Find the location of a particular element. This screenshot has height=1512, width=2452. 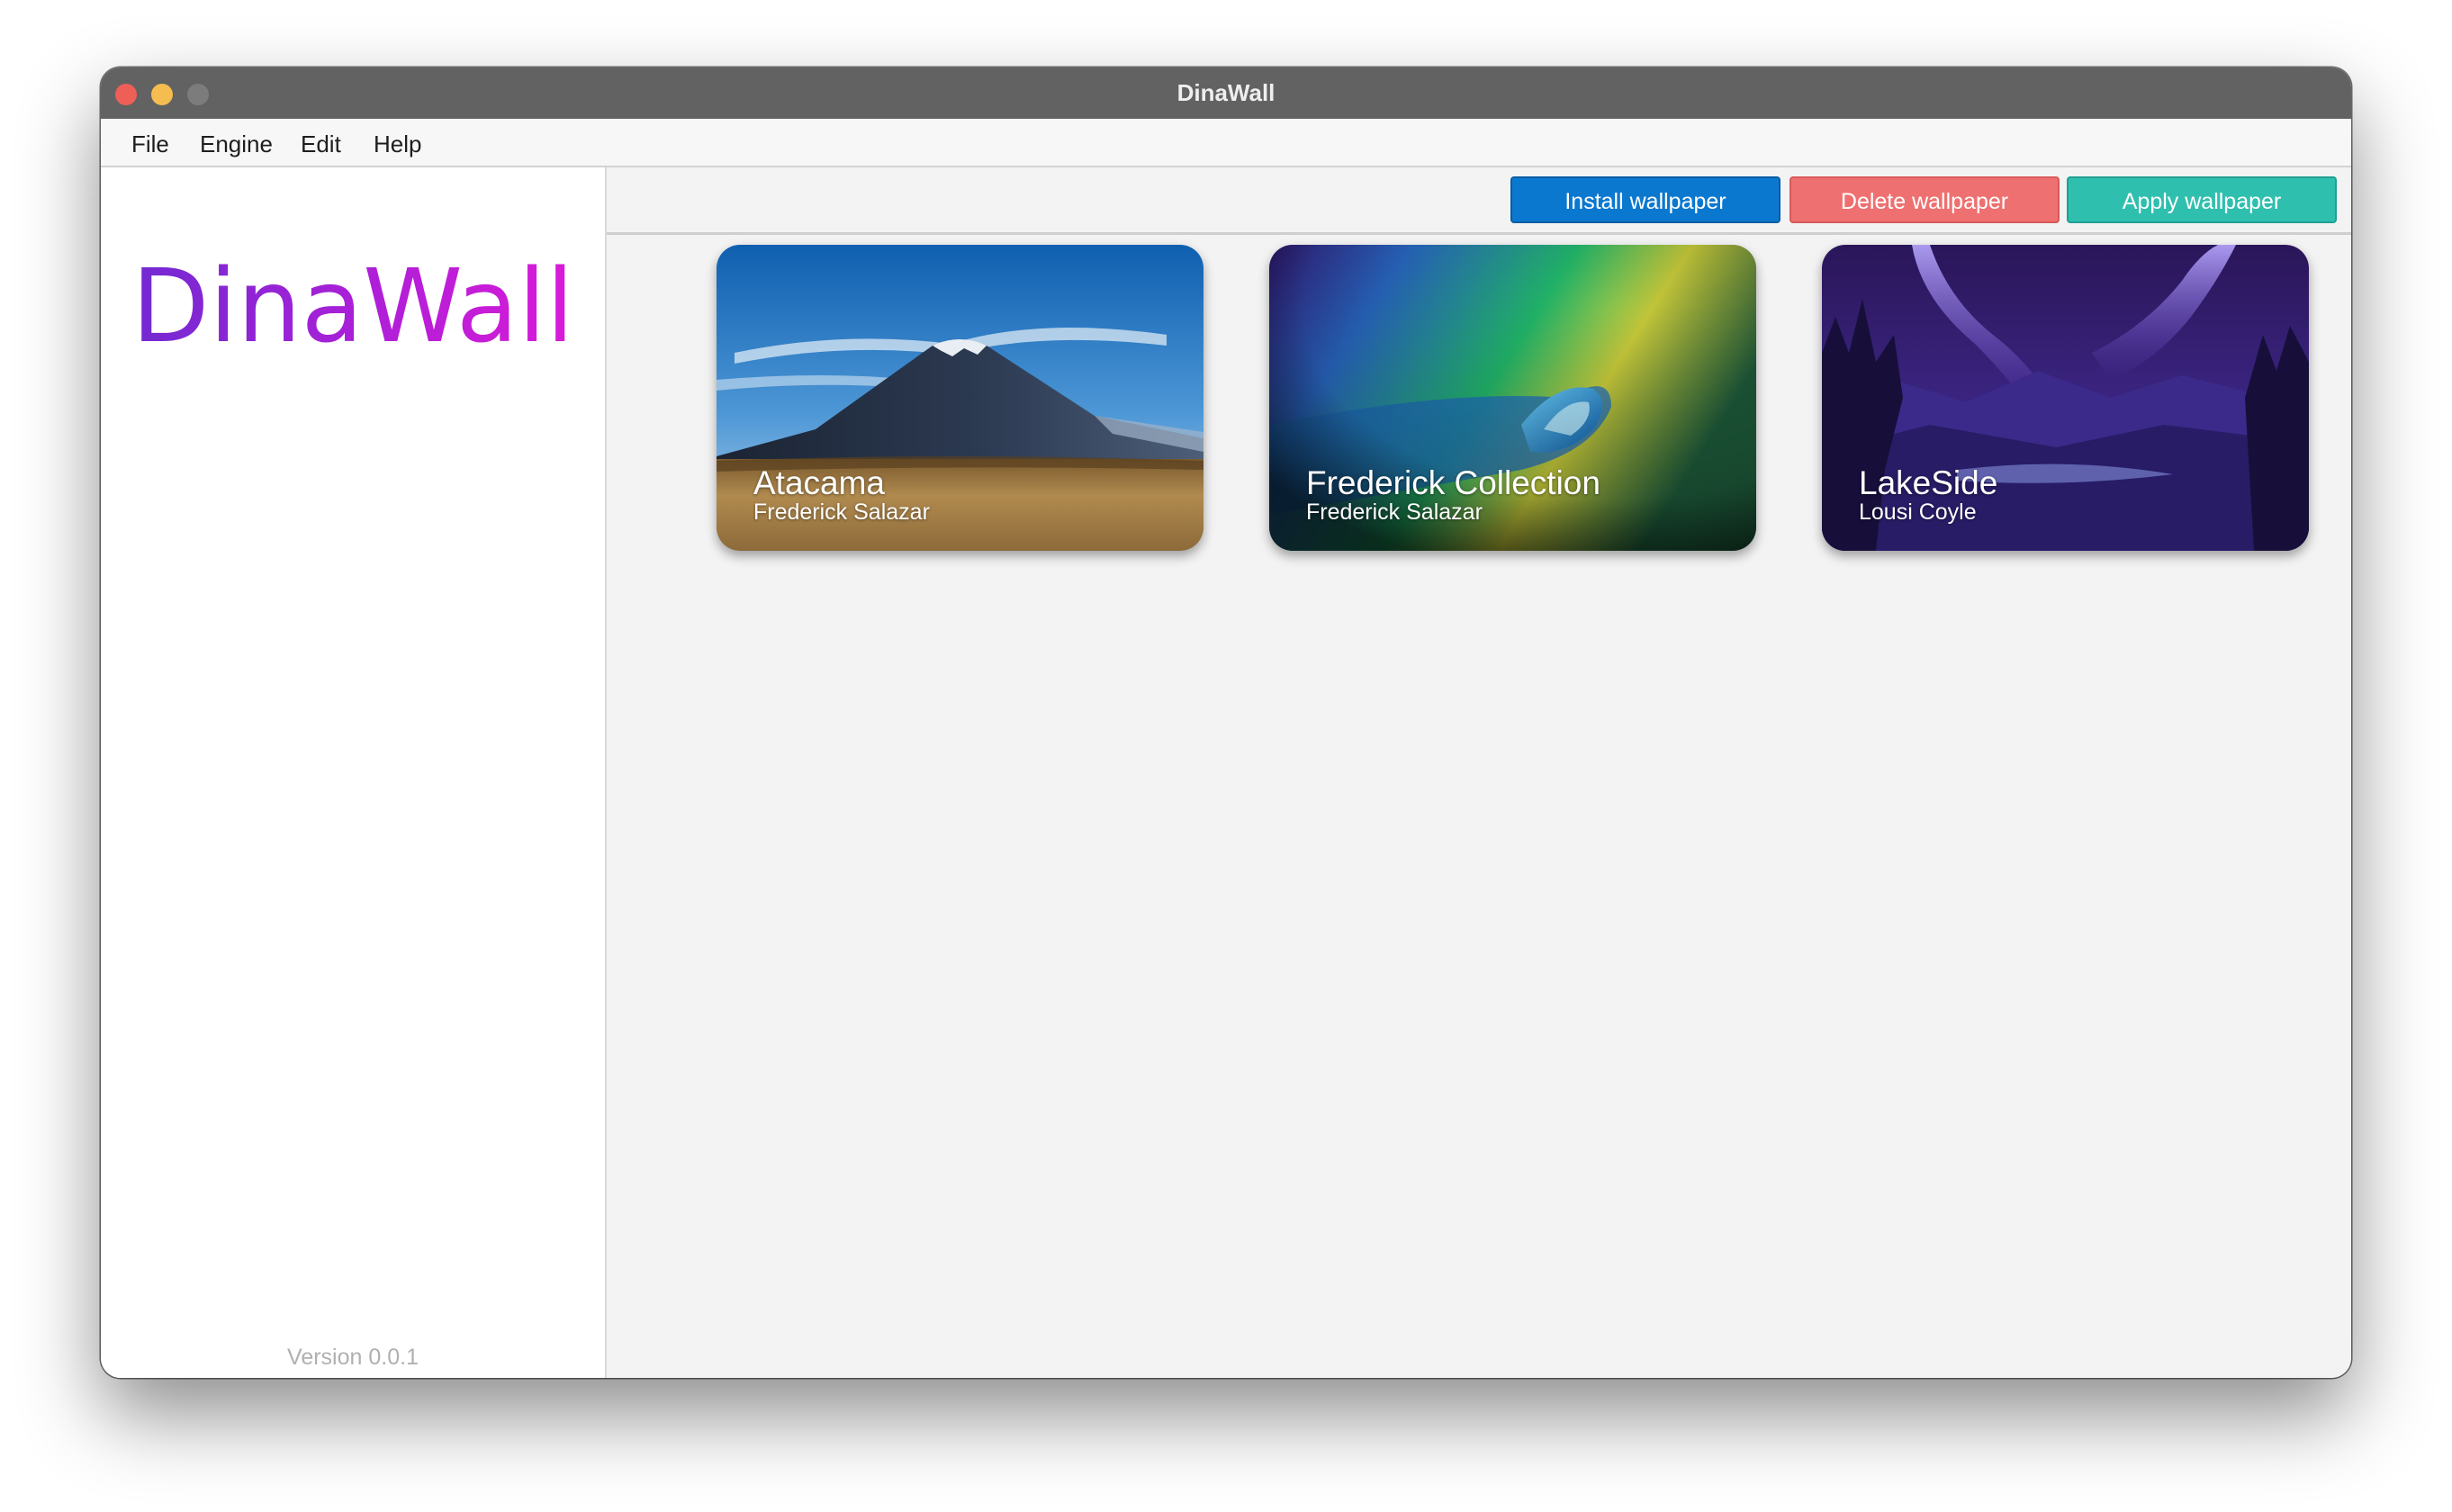

menu-edit: Edit is located at coordinates (321, 143).